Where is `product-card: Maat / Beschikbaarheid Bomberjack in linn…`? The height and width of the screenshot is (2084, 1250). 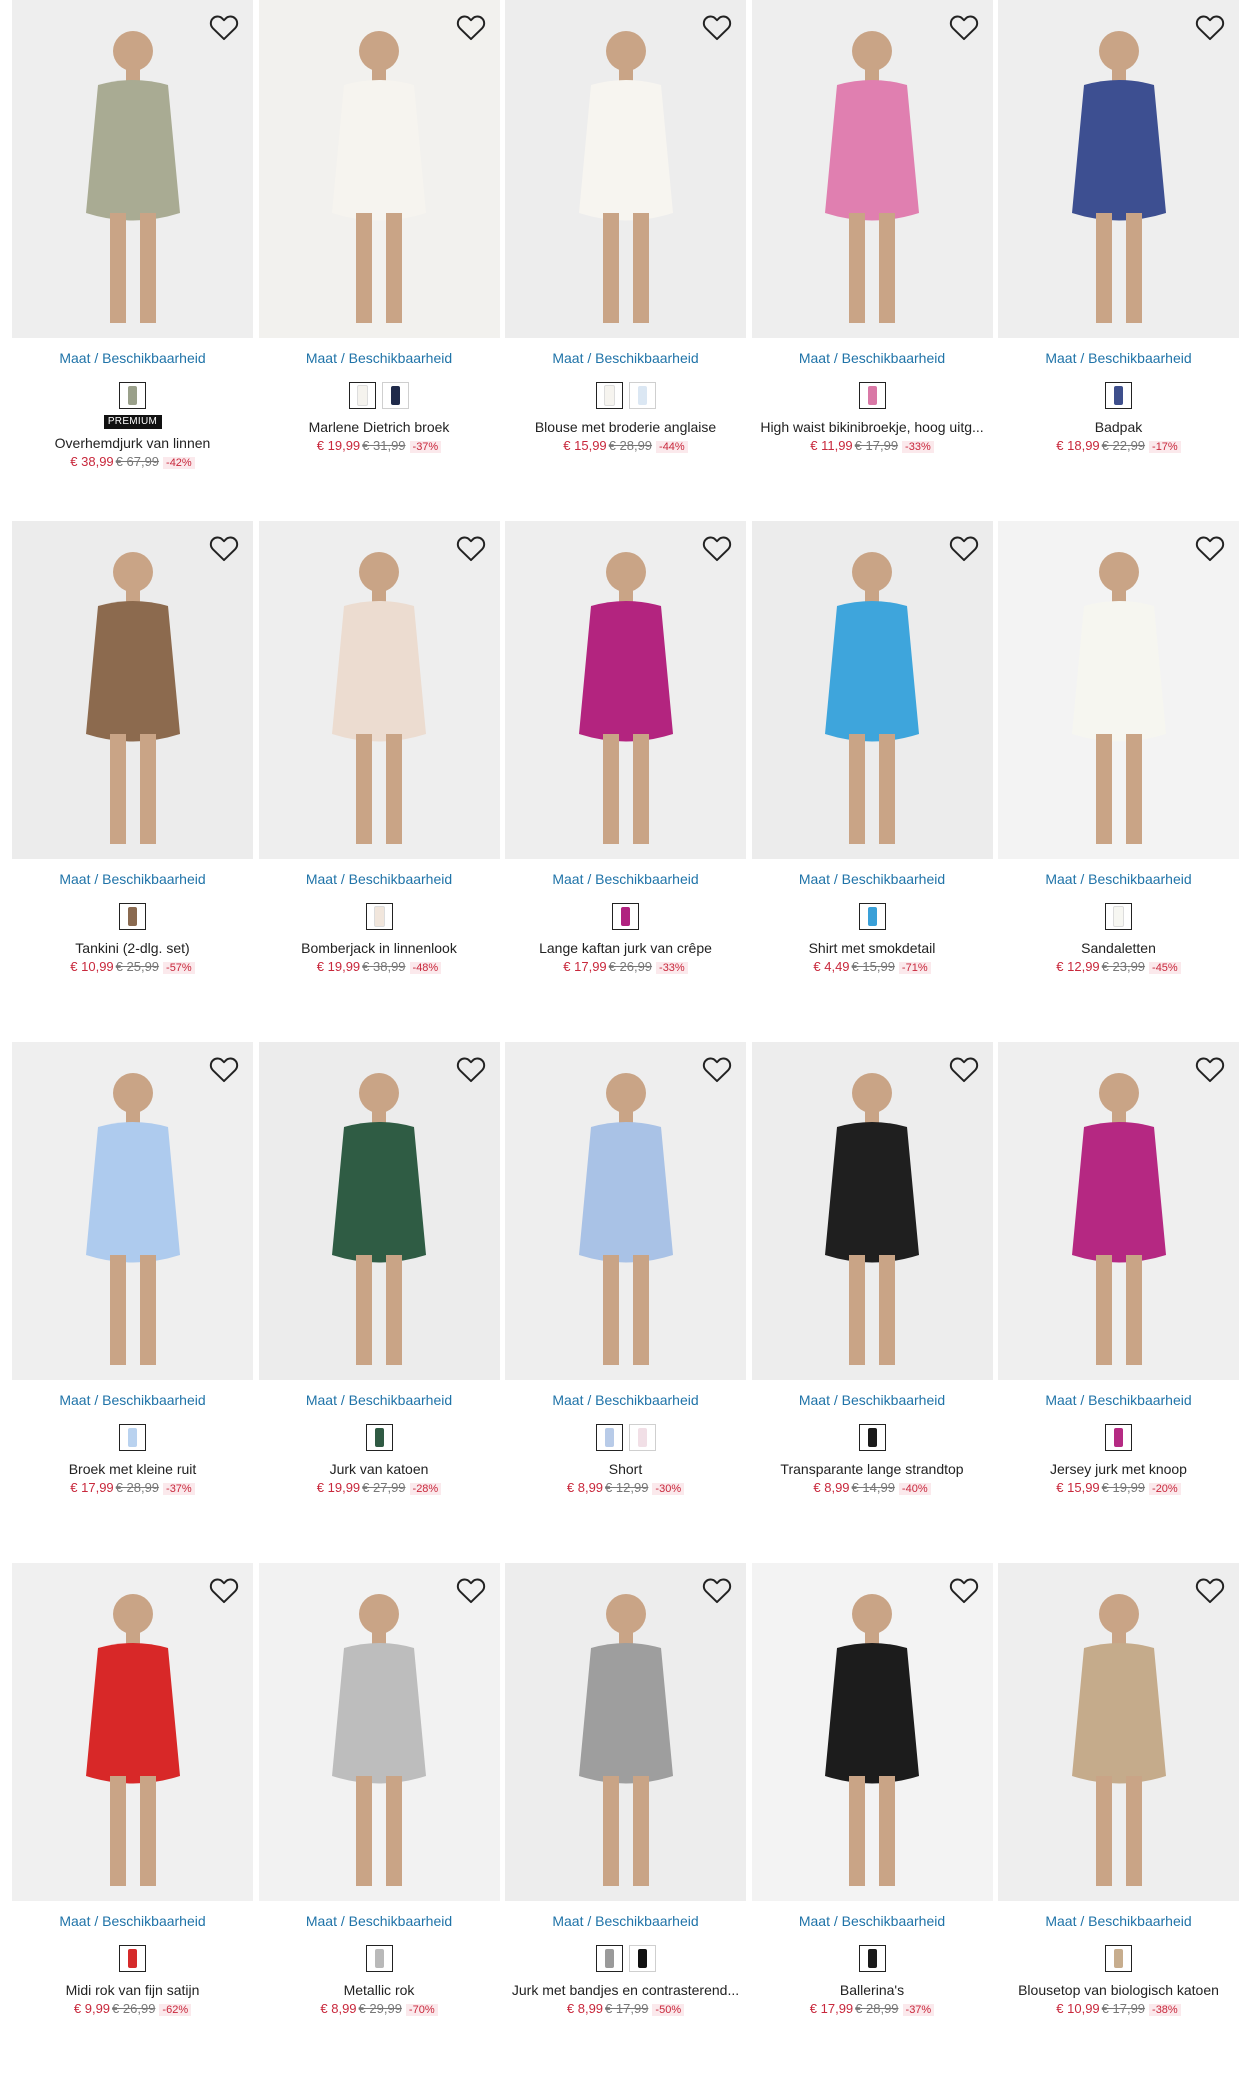 product-card: Maat / Beschikbaarheid Bomberjack in linn… is located at coordinates (379, 781).